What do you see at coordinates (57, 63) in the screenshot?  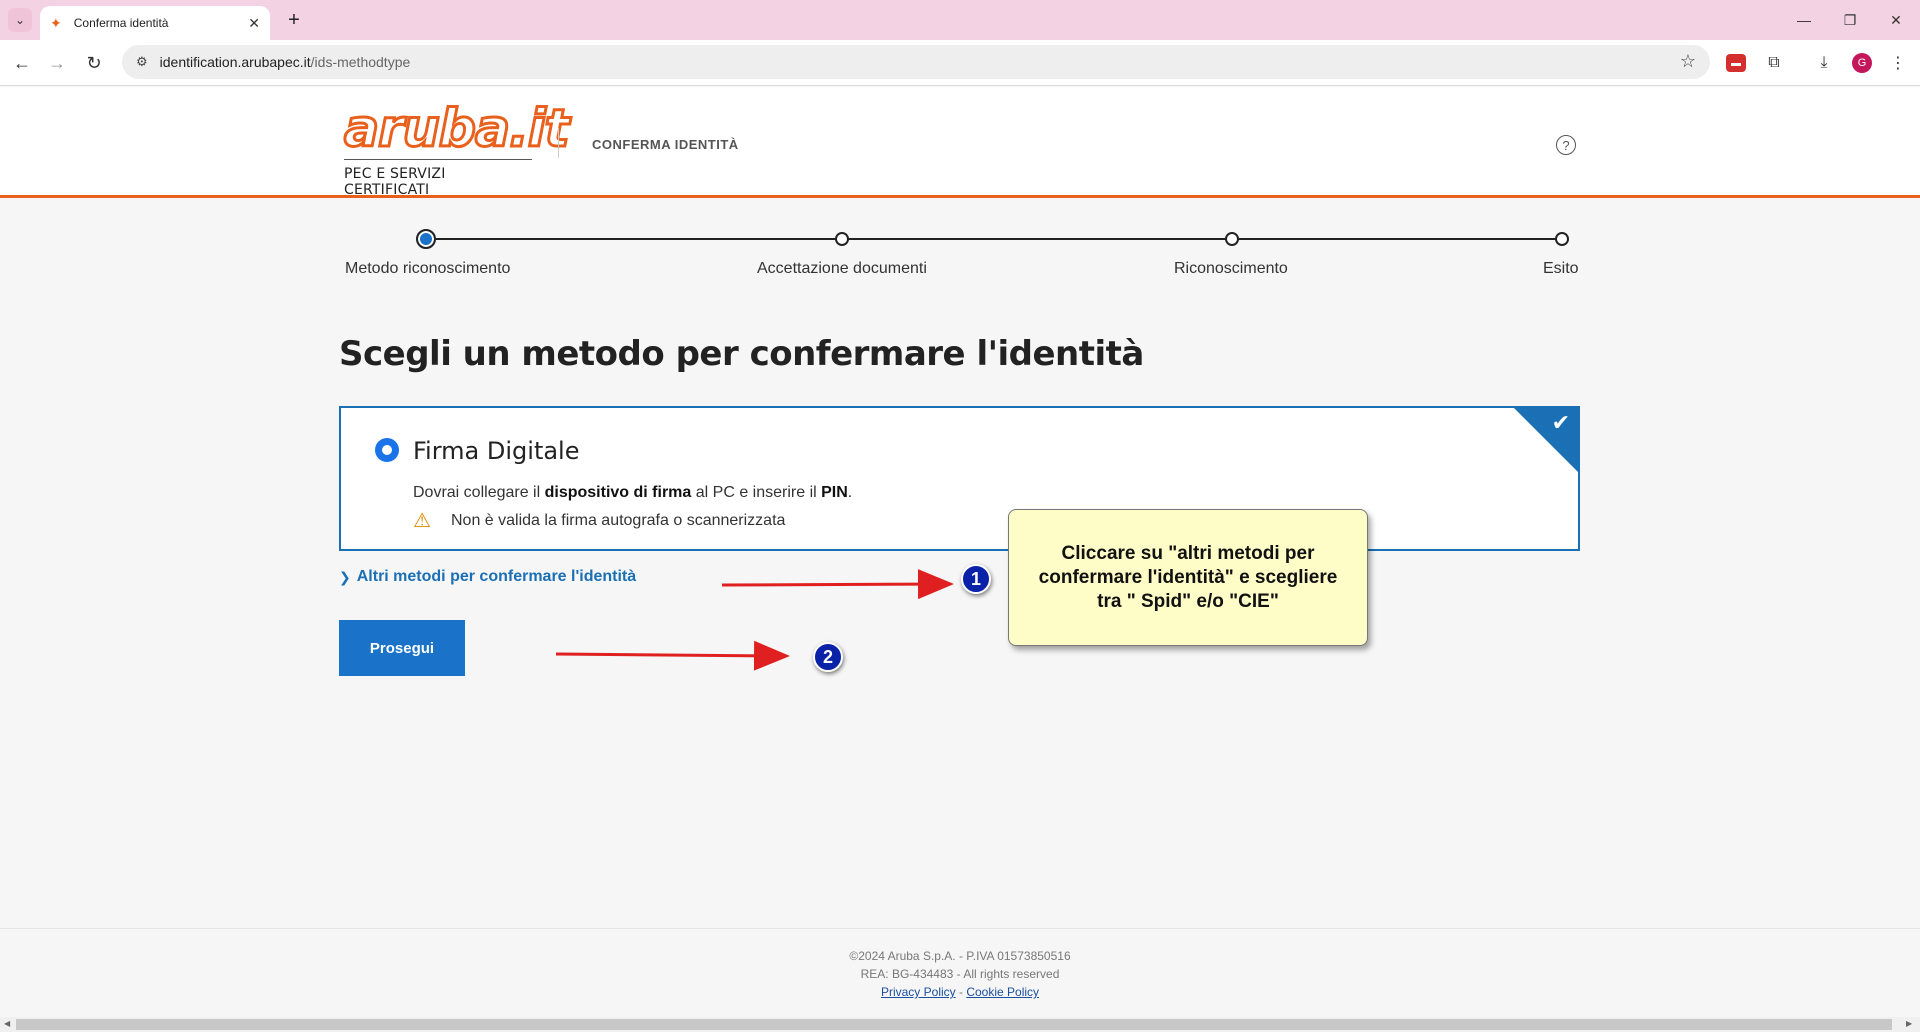 I see `forward-icon: →` at bounding box center [57, 63].